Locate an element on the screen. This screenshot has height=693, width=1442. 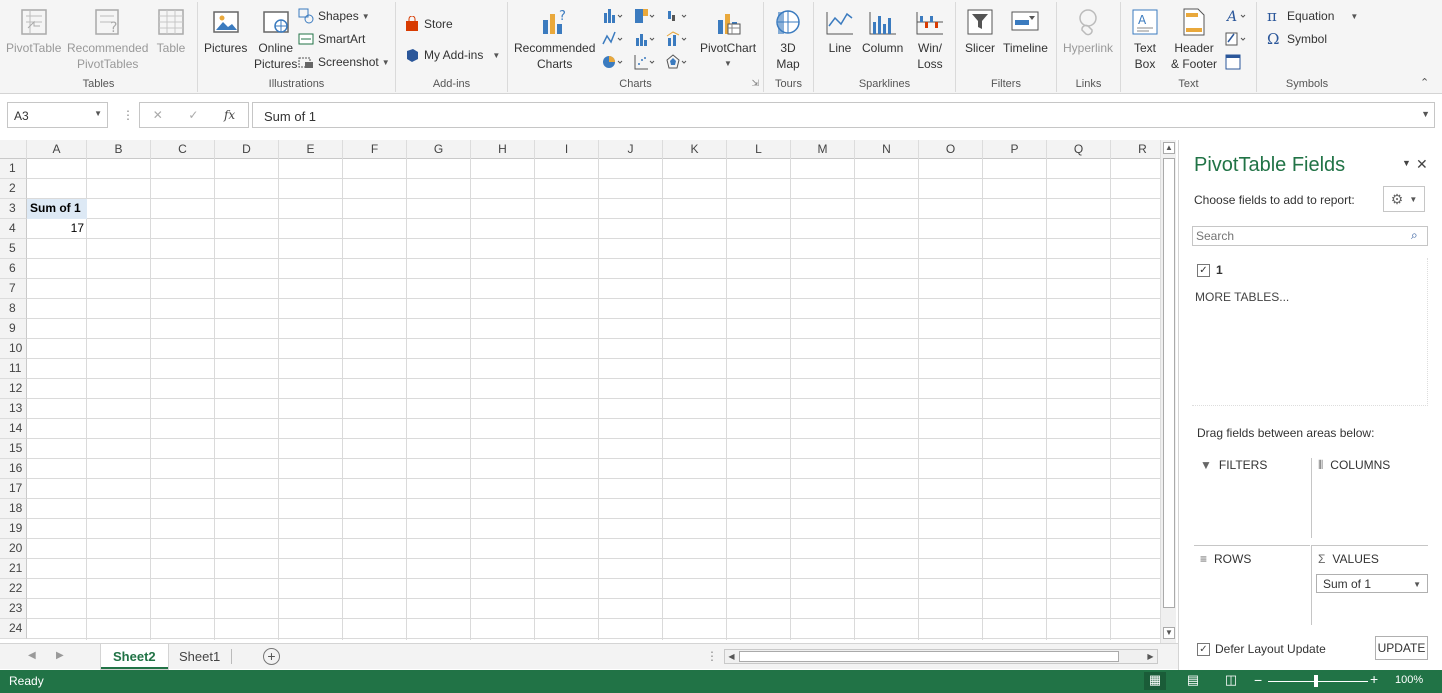
column-header: C is located at coordinates (183, 149).